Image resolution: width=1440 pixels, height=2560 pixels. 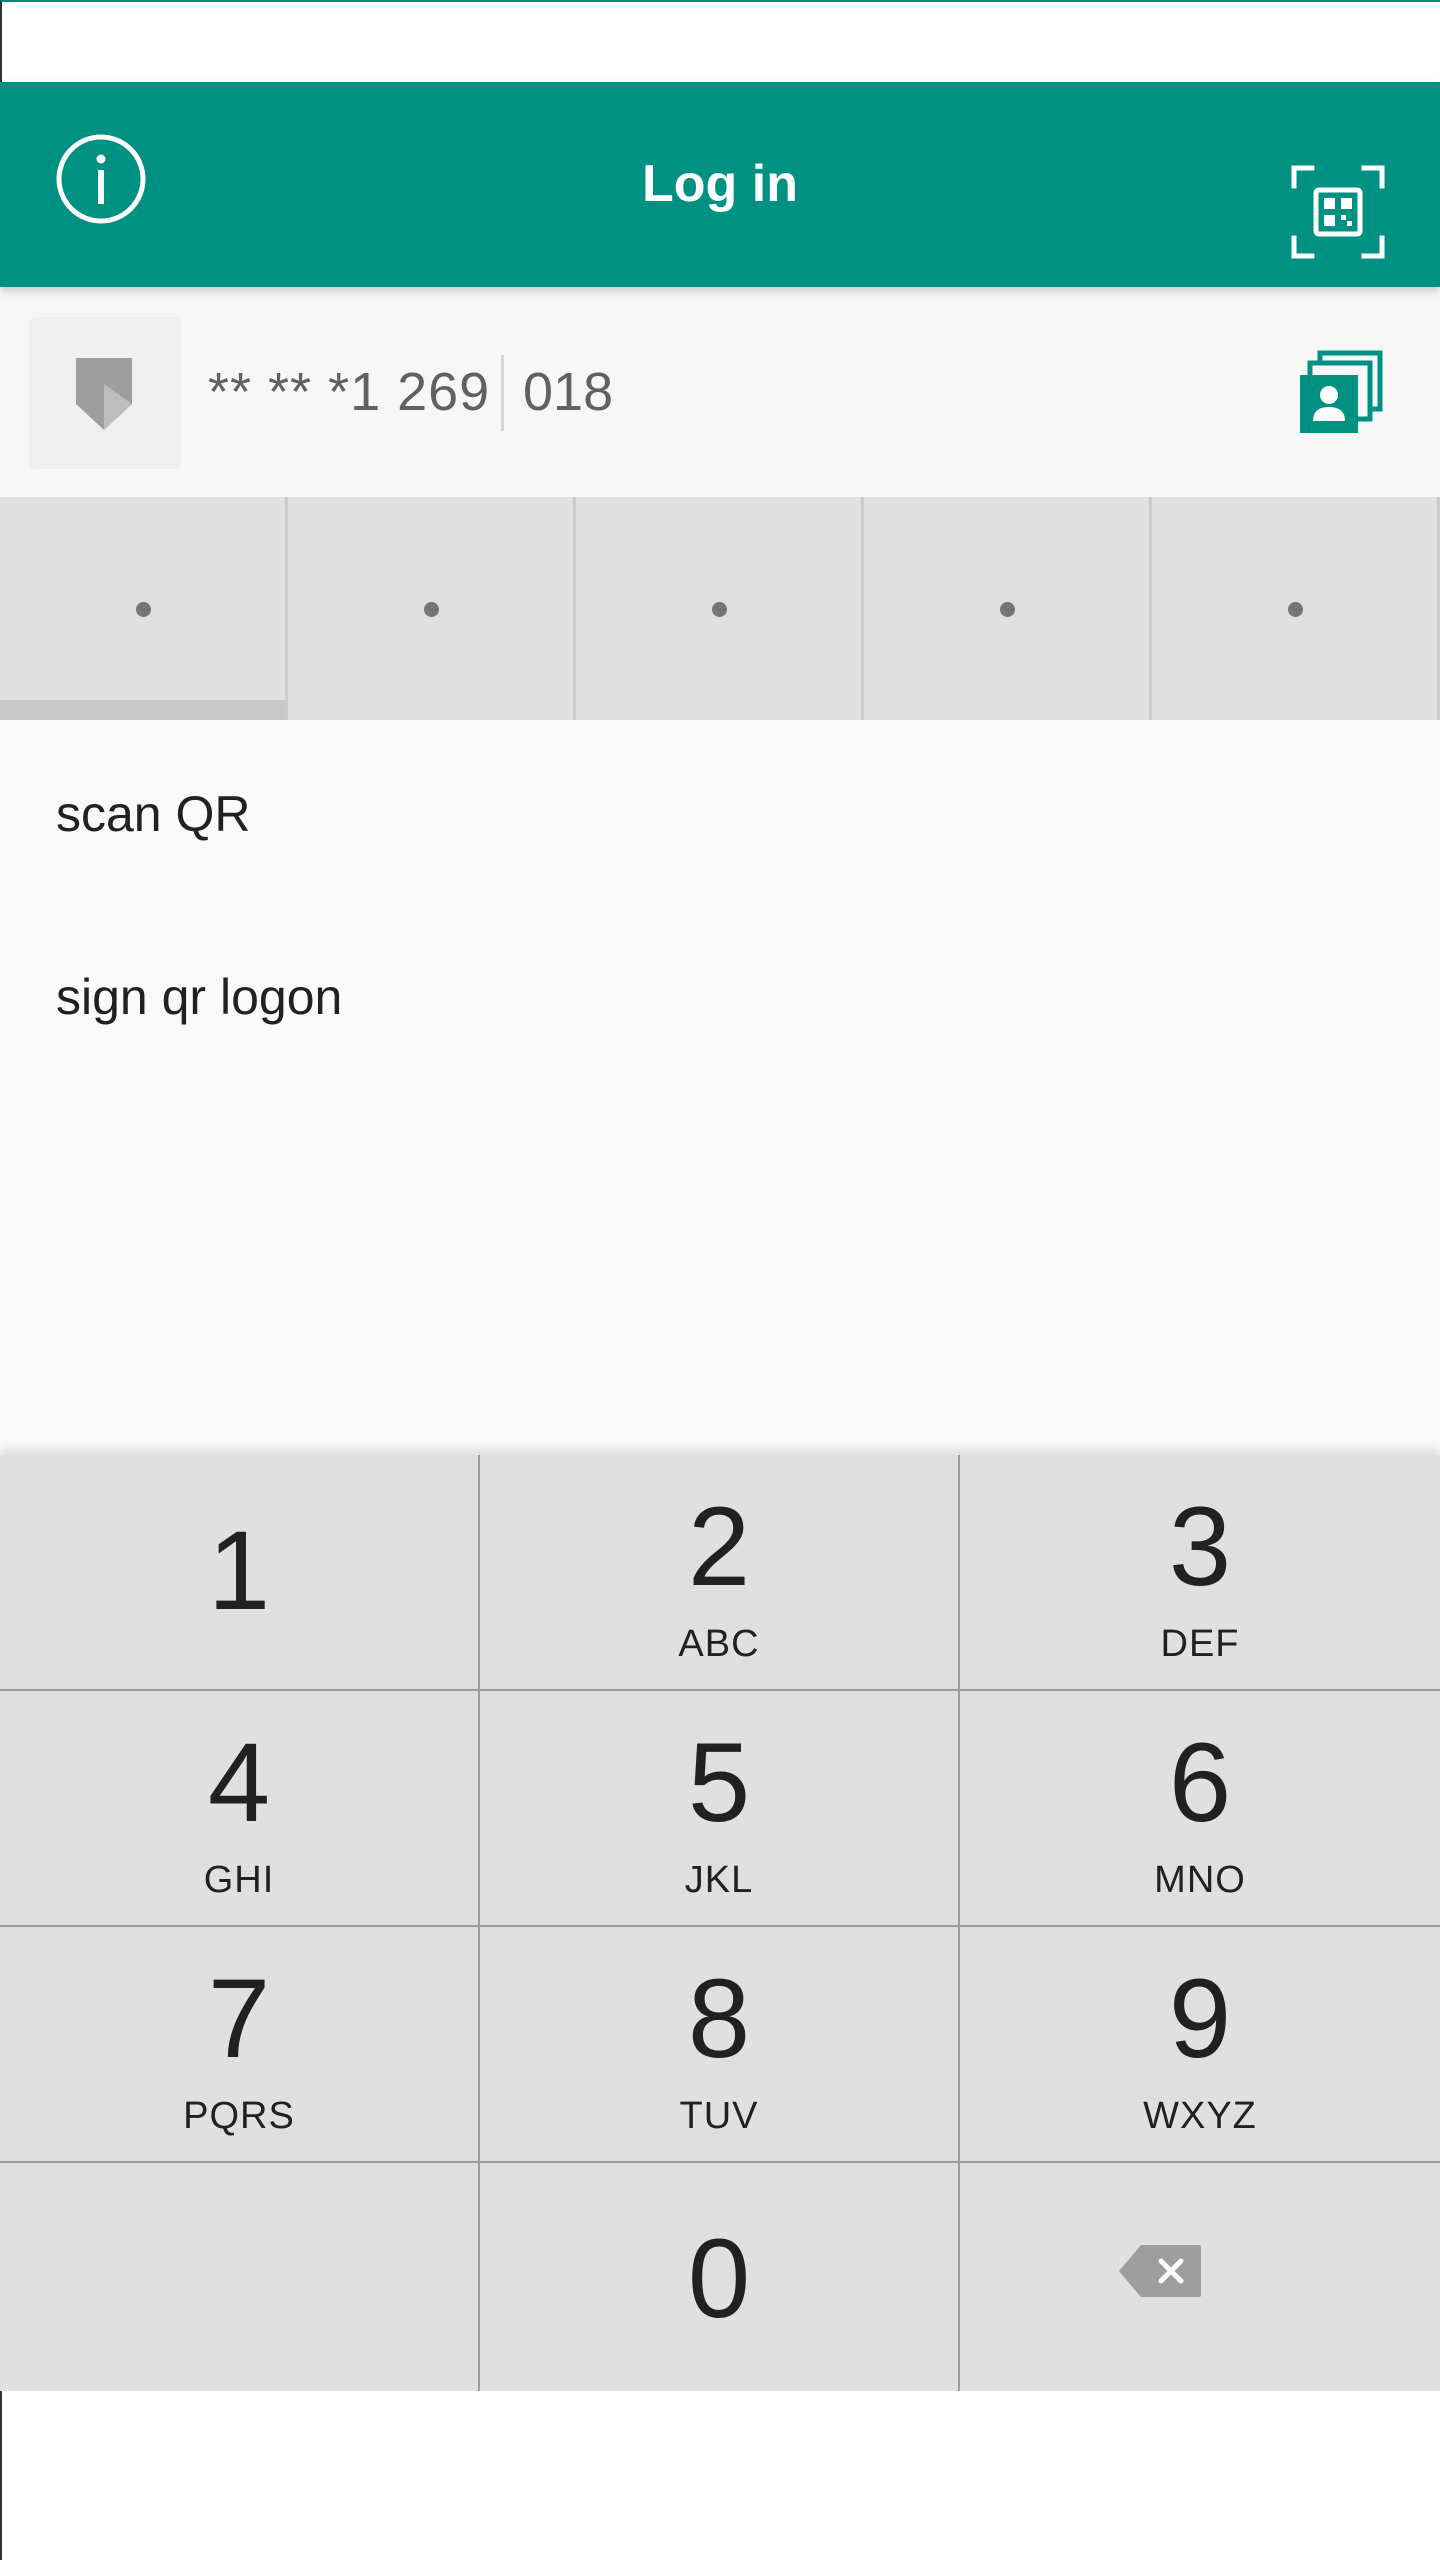 What do you see at coordinates (720, 392) in the screenshot?
I see `account-selector: ** ** *1 269 018` at bounding box center [720, 392].